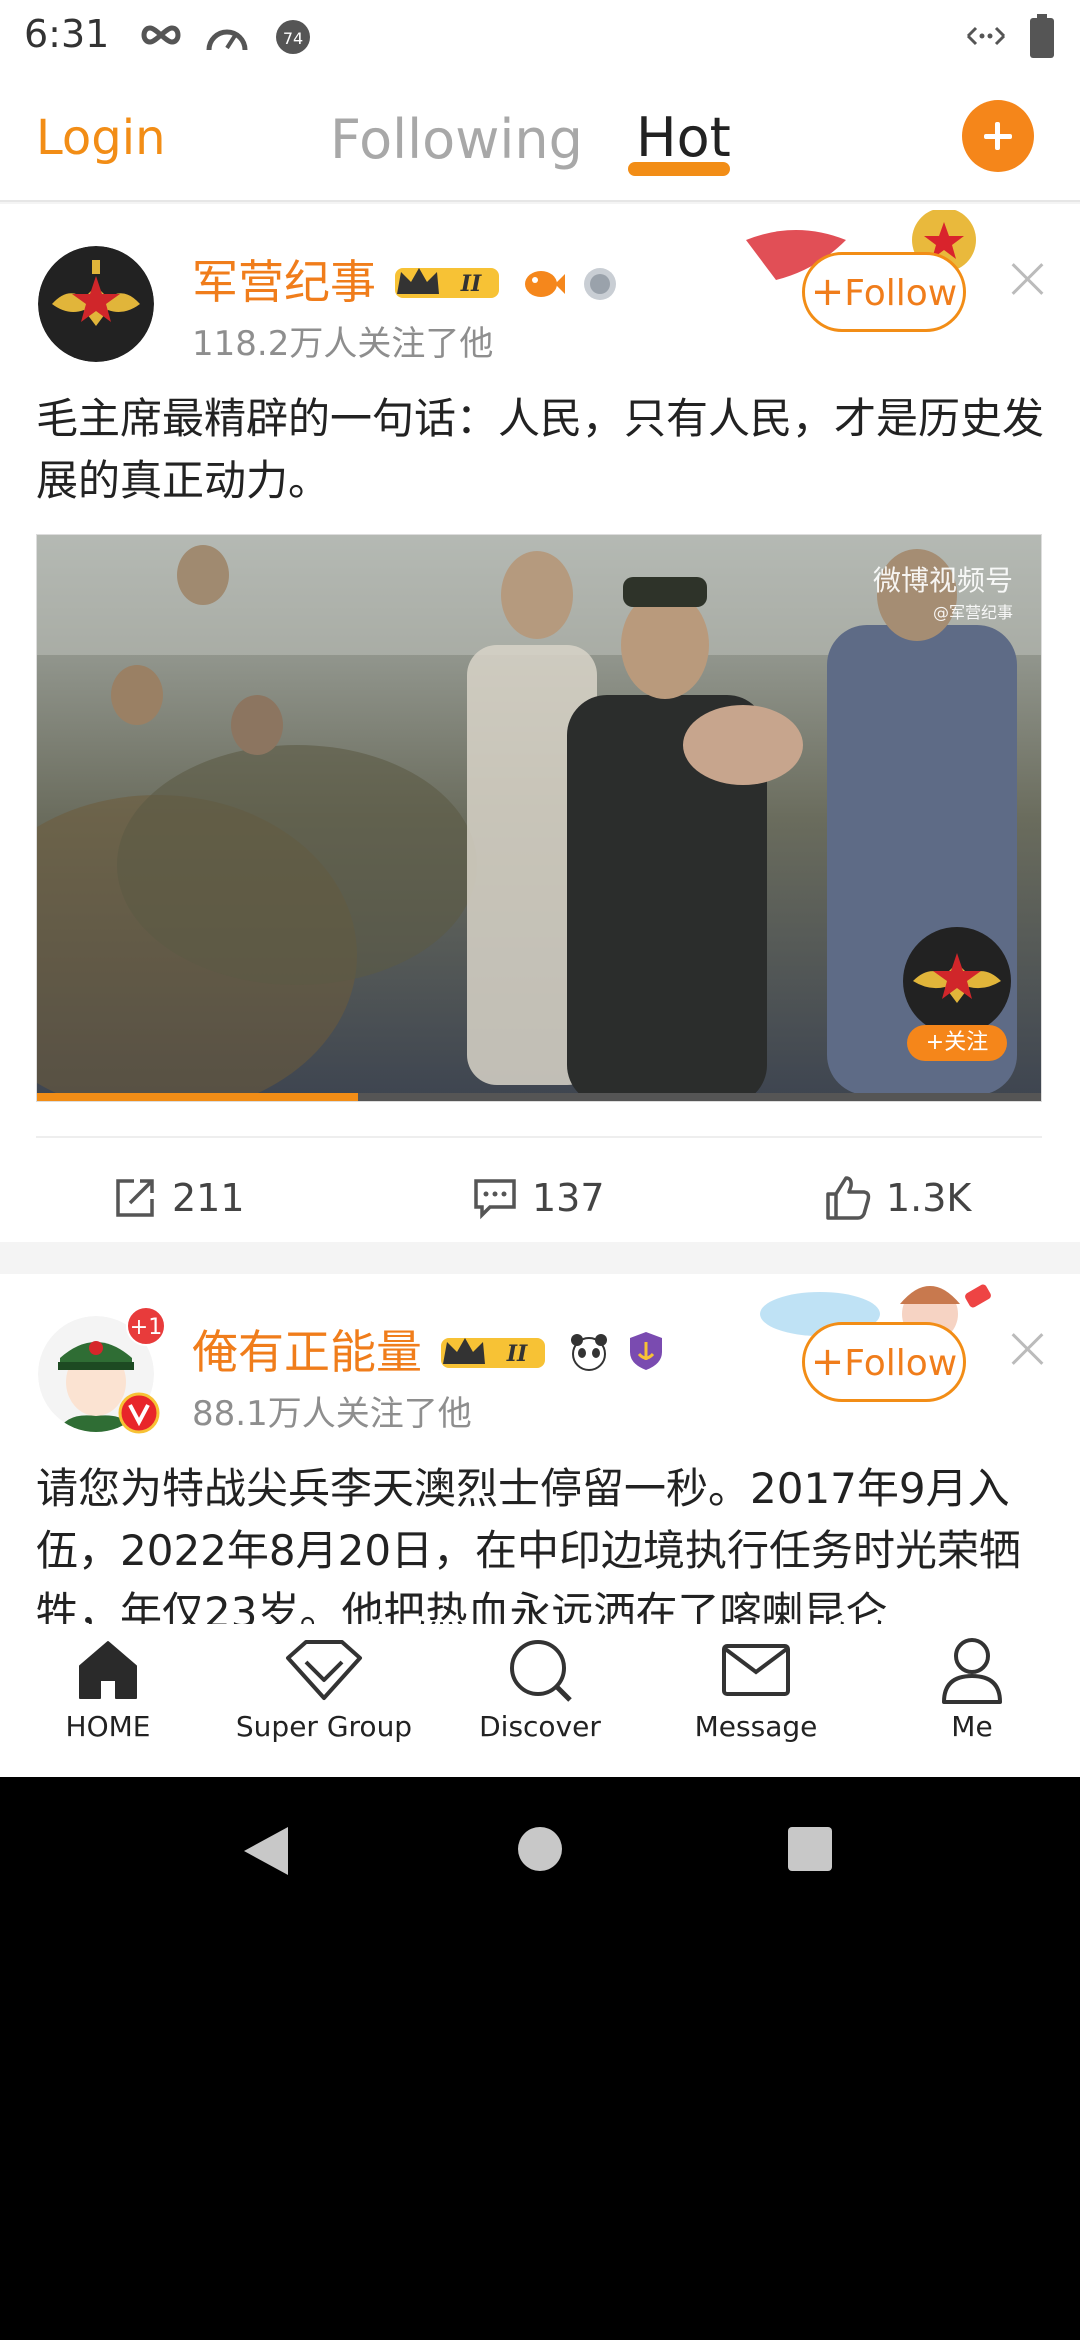 The height and width of the screenshot is (2340, 1080). I want to click on panda-badge-icon, so click(589, 1352).